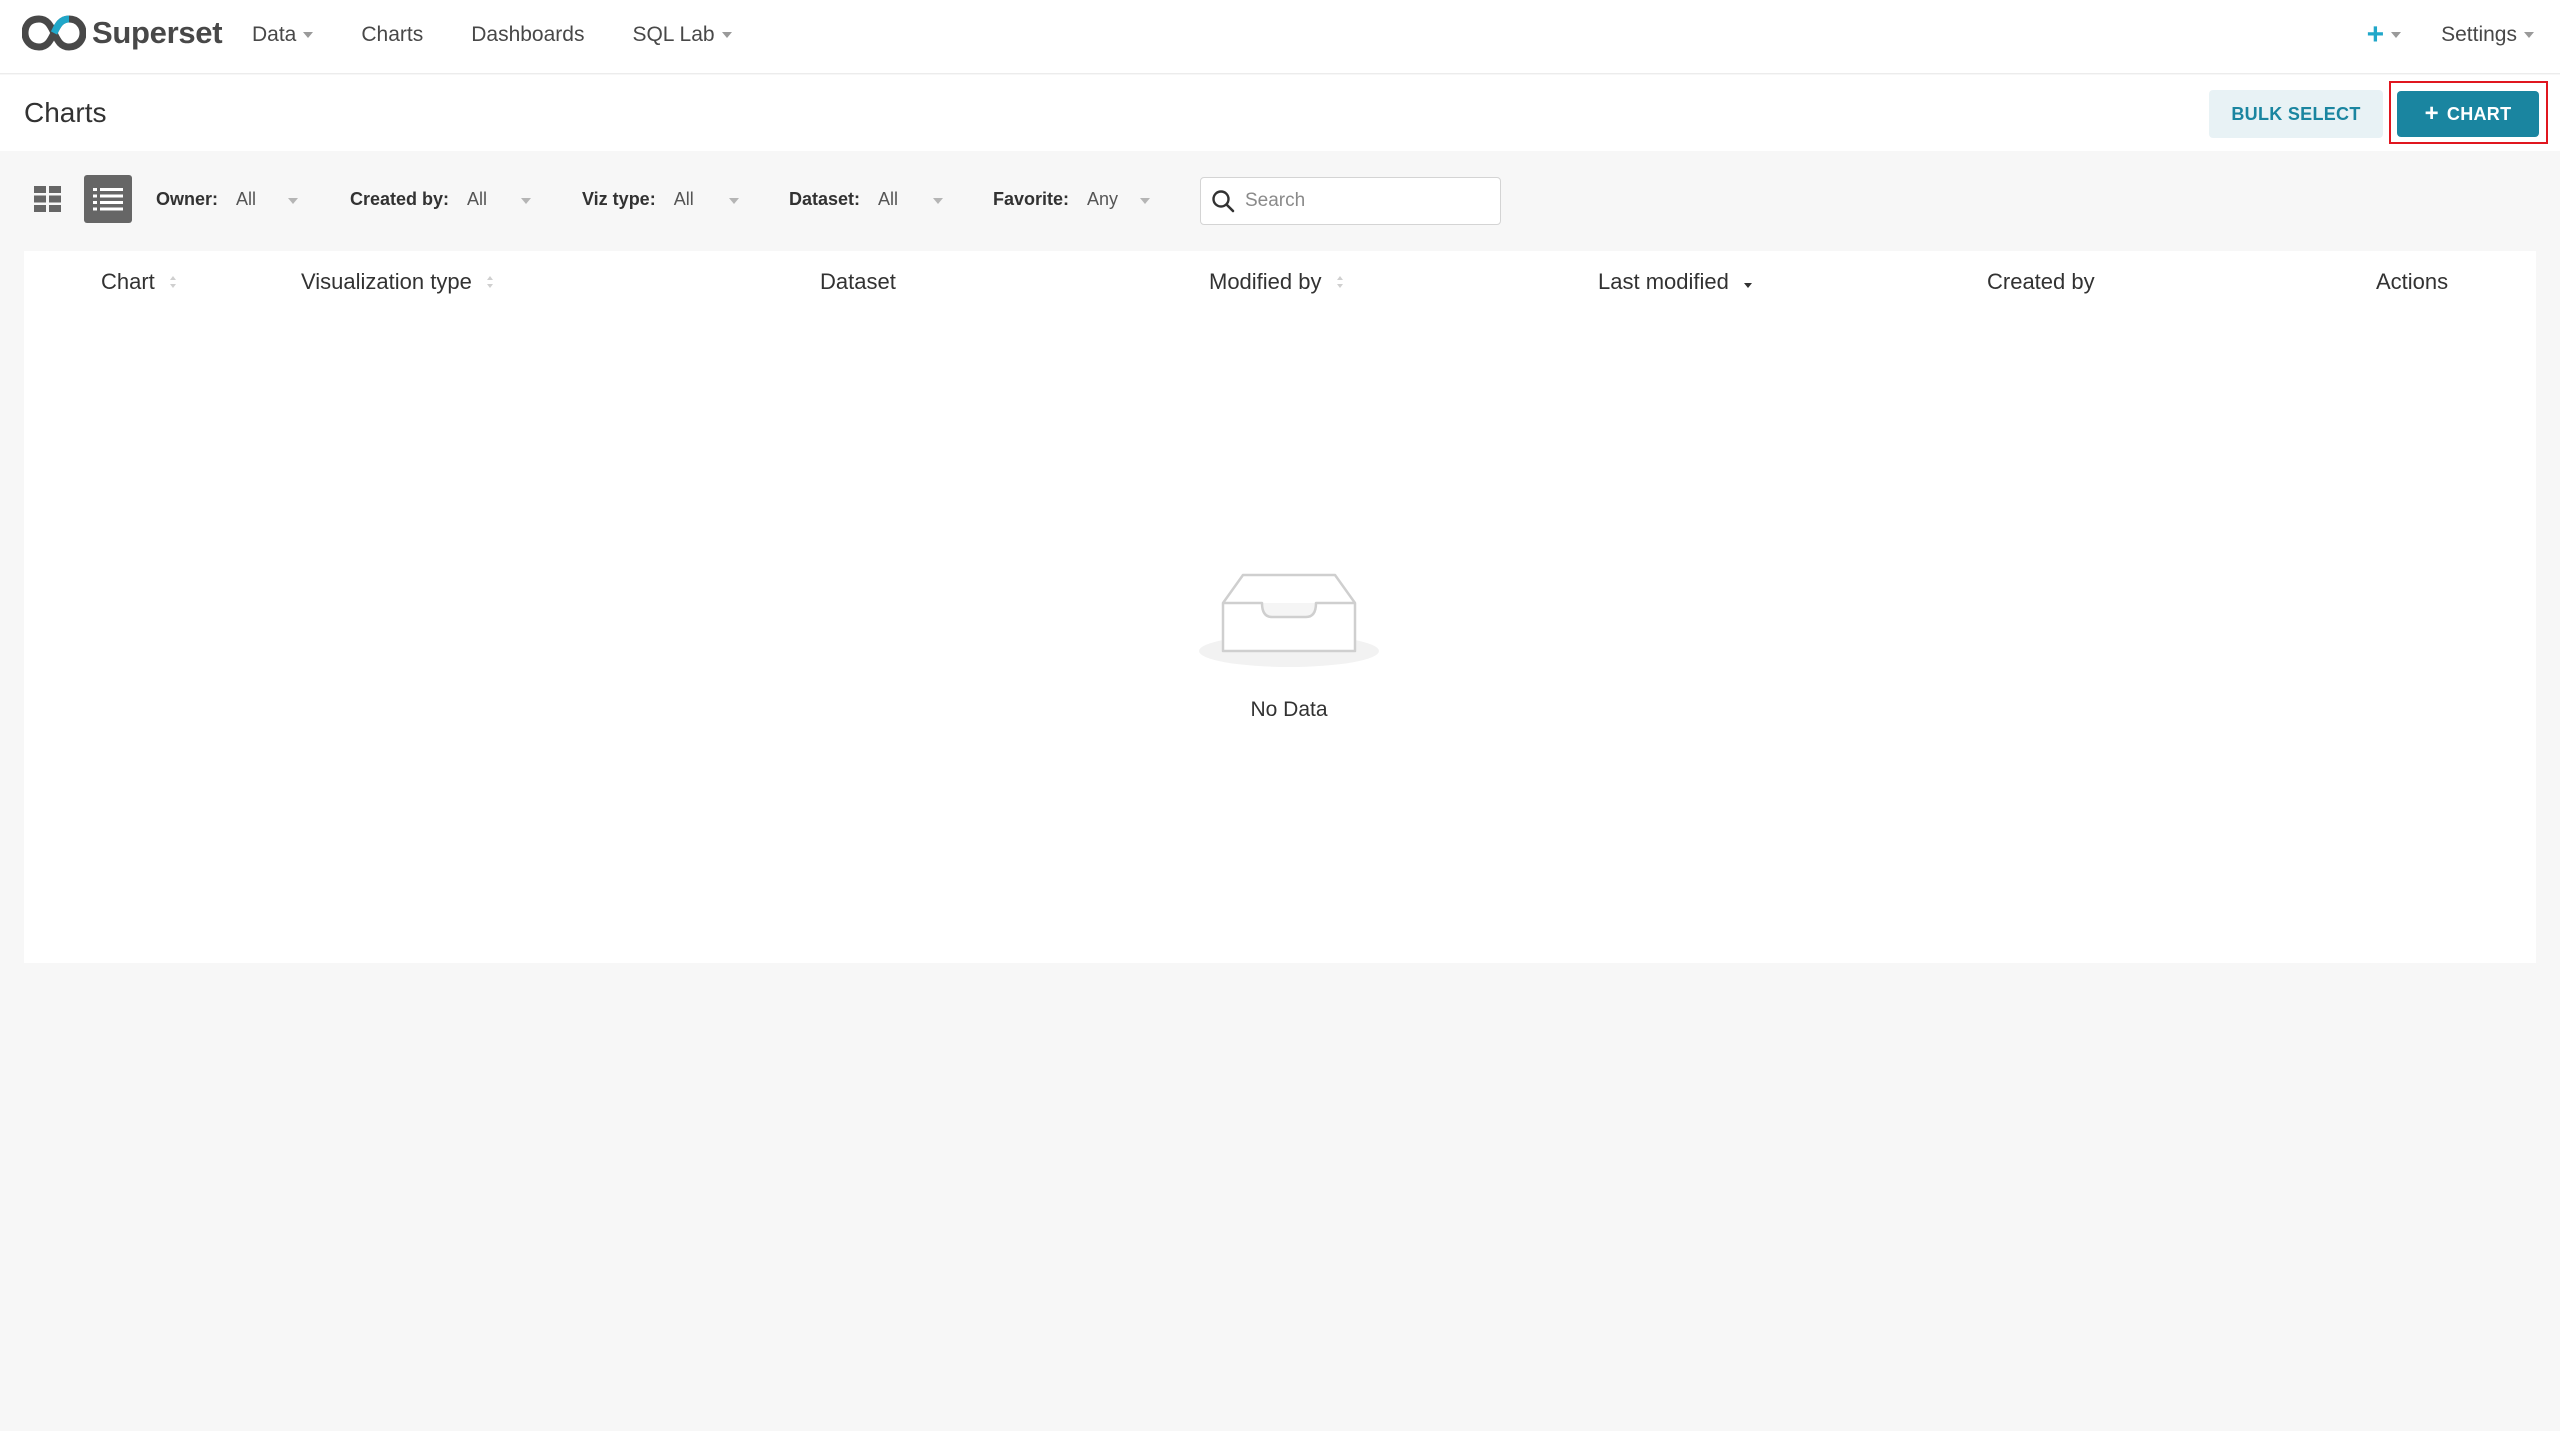 The height and width of the screenshot is (1431, 2560). What do you see at coordinates (1265, 281) in the screenshot?
I see `column-header-label: Modified by` at bounding box center [1265, 281].